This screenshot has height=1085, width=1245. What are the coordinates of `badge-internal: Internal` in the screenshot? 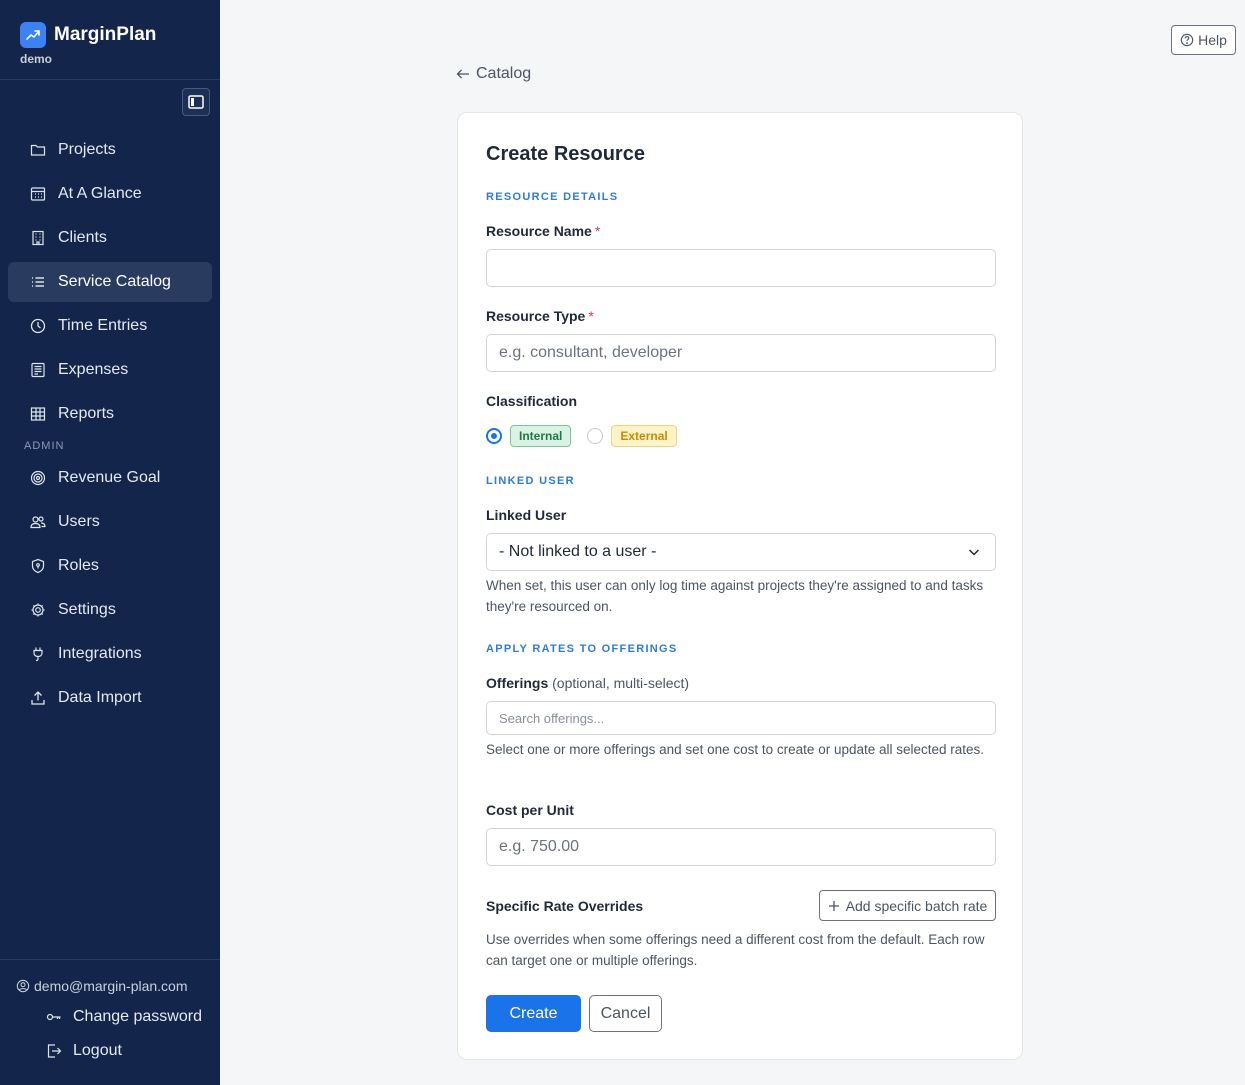 It's located at (541, 436).